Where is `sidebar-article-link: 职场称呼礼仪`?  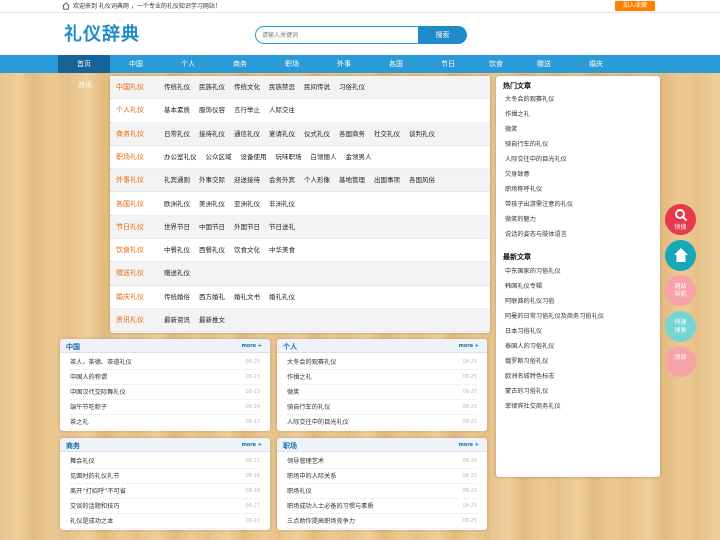
sidebar-article-link: 职场称呼礼仪 is located at coordinates (580, 189).